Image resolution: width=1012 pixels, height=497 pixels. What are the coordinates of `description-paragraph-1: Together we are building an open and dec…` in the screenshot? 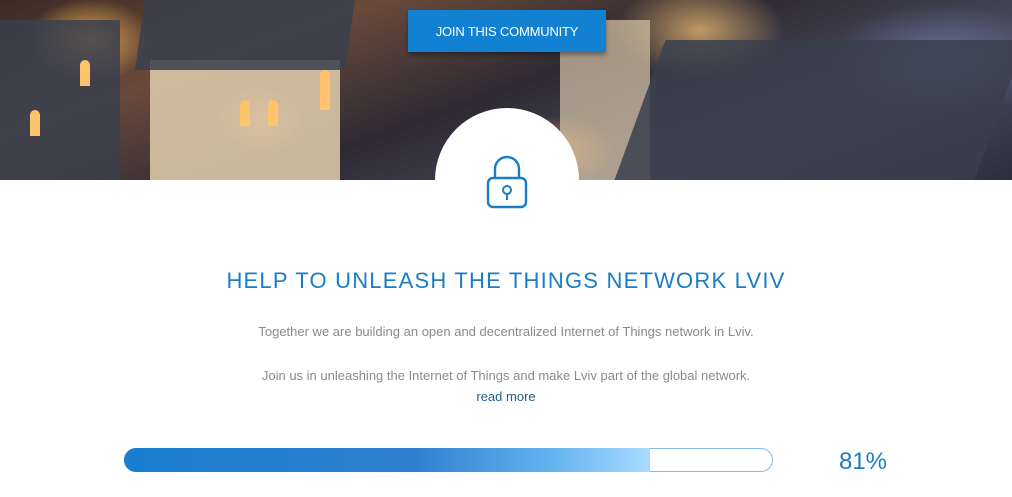 It's located at (506, 331).